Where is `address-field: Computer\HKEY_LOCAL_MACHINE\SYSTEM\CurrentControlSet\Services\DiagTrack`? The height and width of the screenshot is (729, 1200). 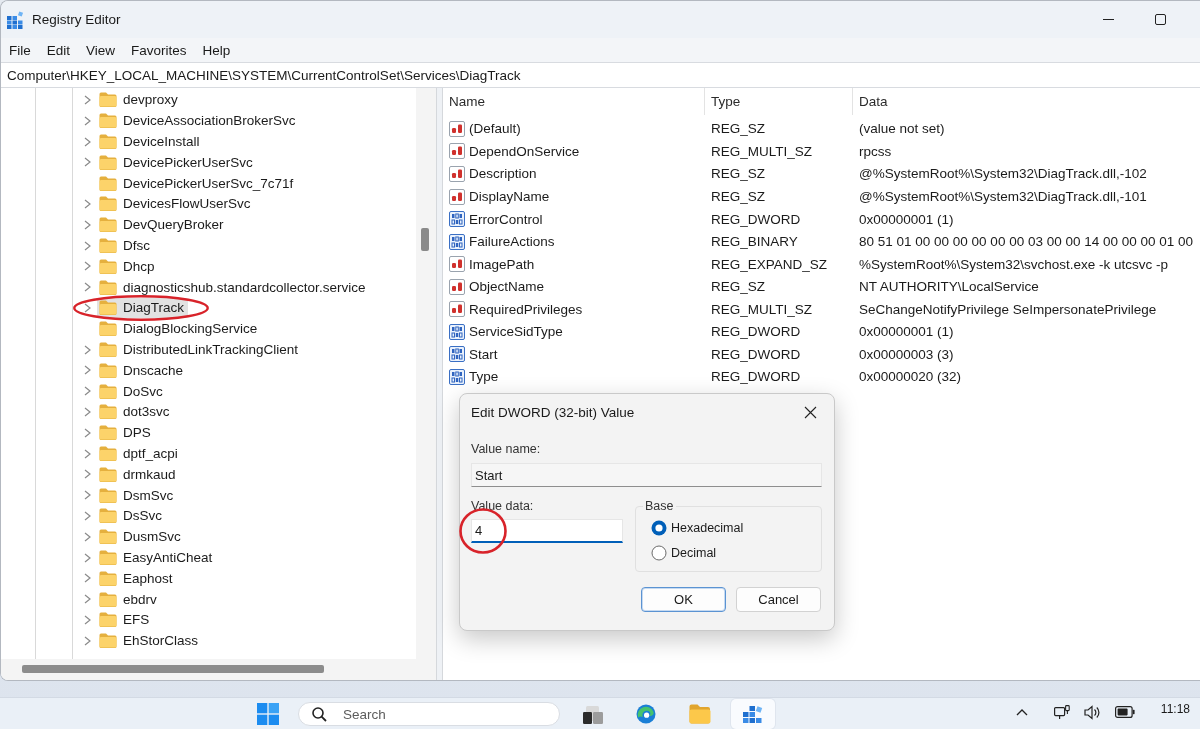
address-field: Computer\HKEY_LOCAL_MACHINE\SYSTEM\CurrentControlSet\Services\DiagTrack is located at coordinates (600, 75).